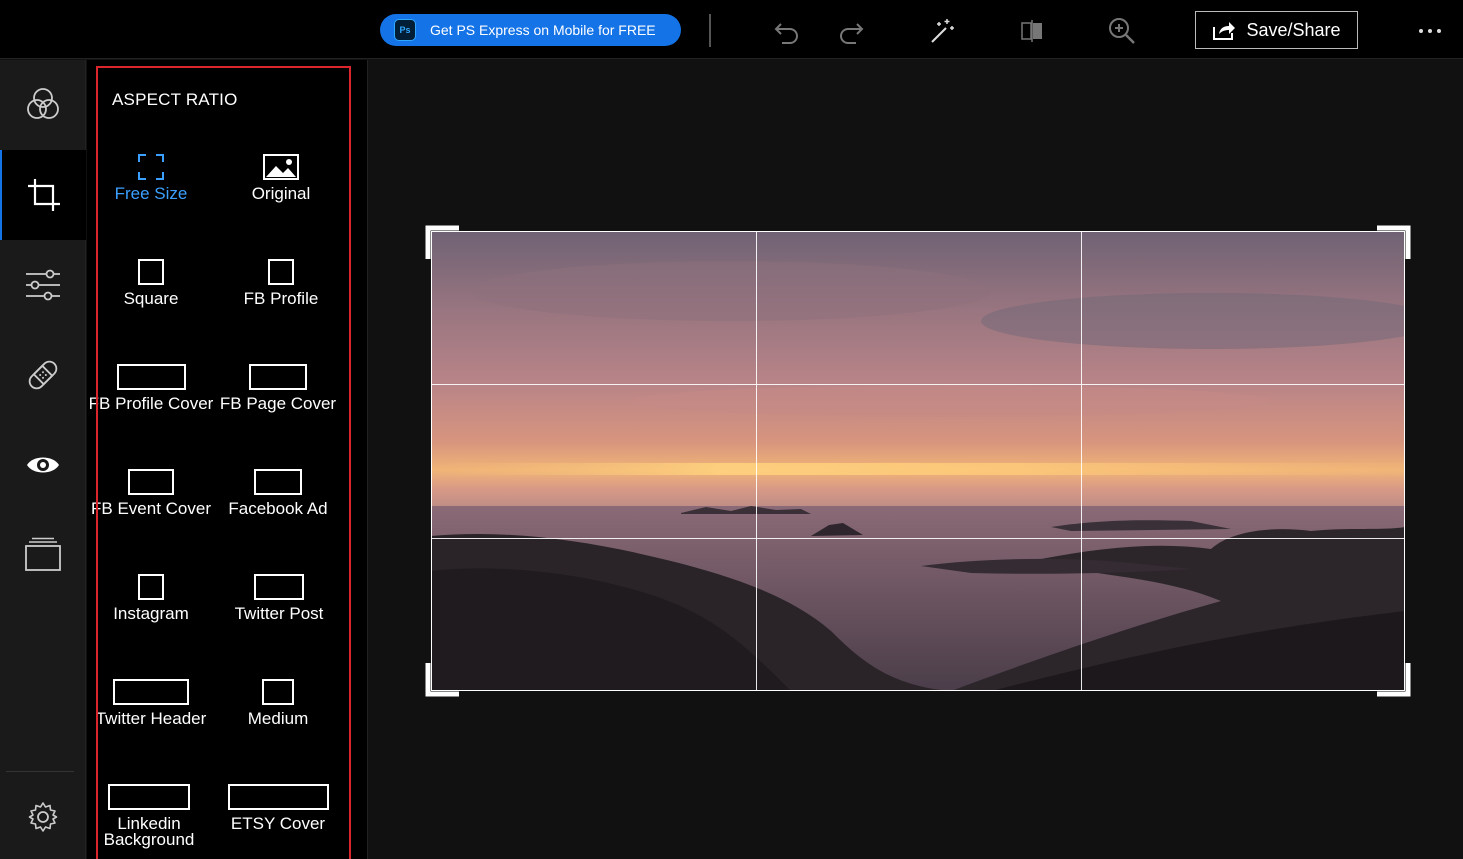 The width and height of the screenshot is (1463, 859). Describe the element at coordinates (786, 33) in the screenshot. I see `undo-icon` at that location.